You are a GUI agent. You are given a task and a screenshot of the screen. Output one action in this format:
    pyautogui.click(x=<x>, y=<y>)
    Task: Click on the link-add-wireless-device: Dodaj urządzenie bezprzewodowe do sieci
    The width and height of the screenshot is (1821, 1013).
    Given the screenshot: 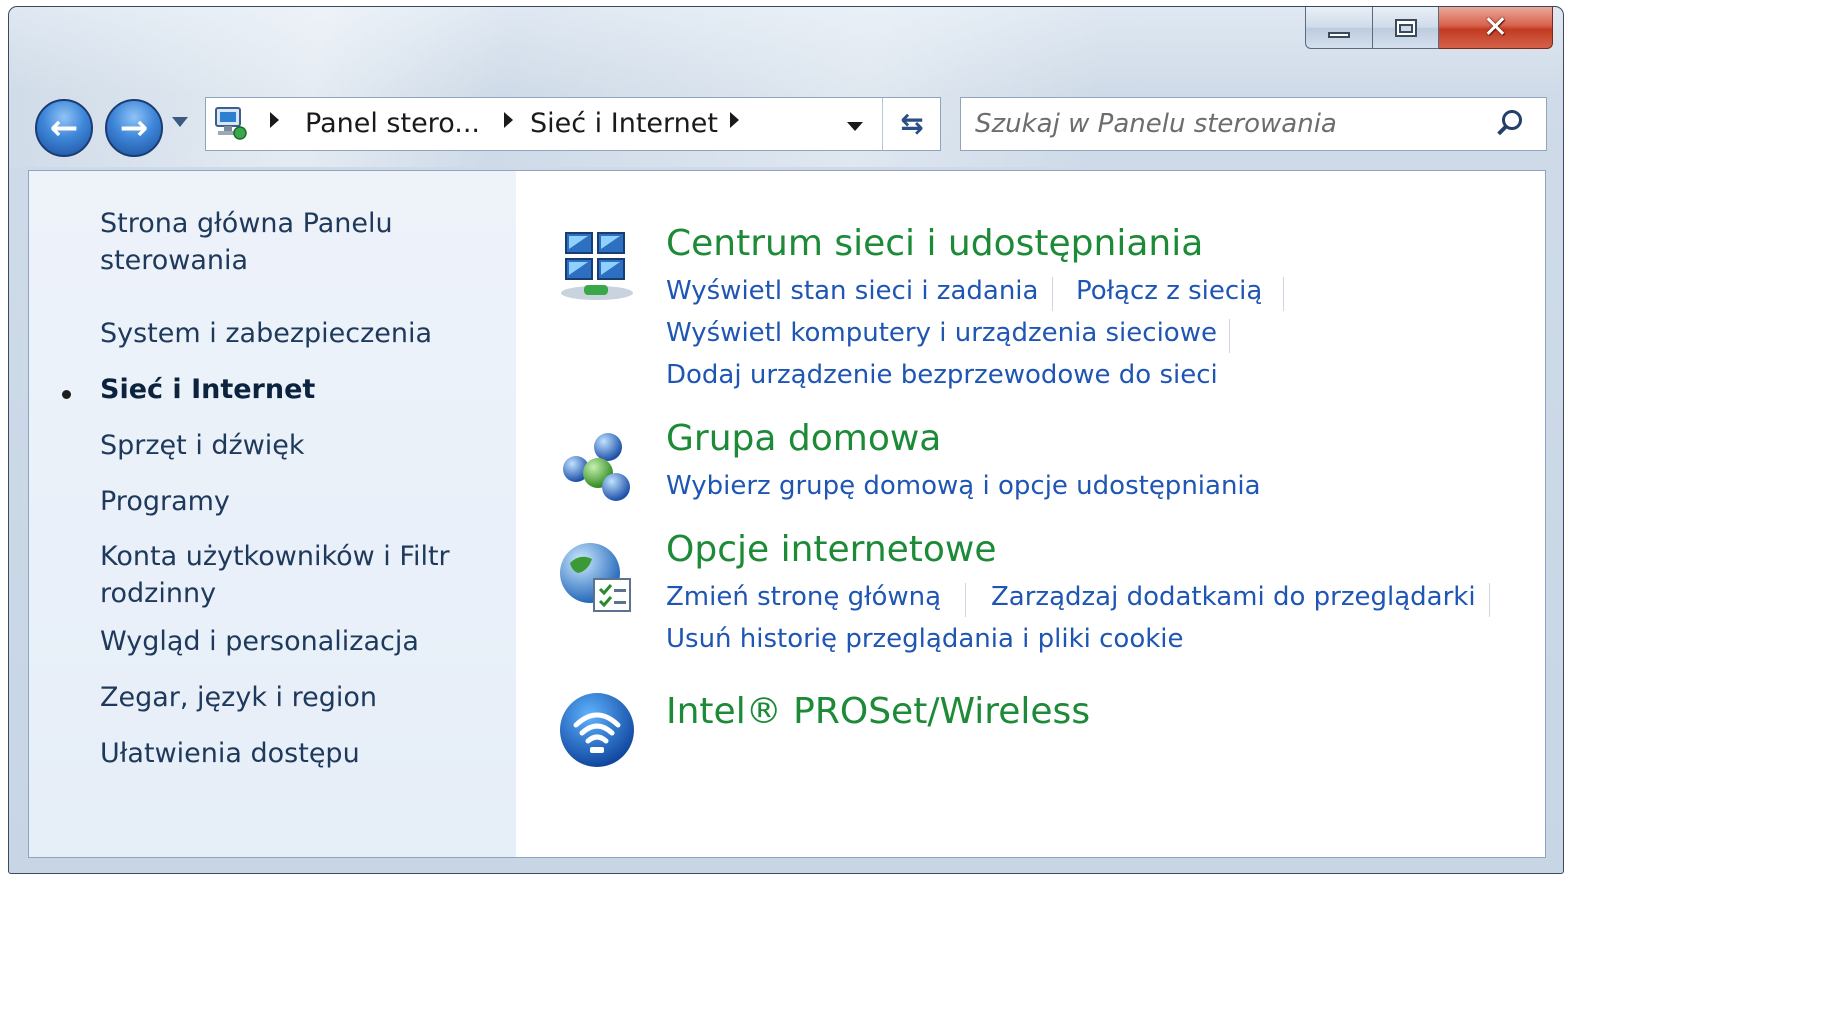 What is the action you would take?
    pyautogui.click(x=942, y=375)
    